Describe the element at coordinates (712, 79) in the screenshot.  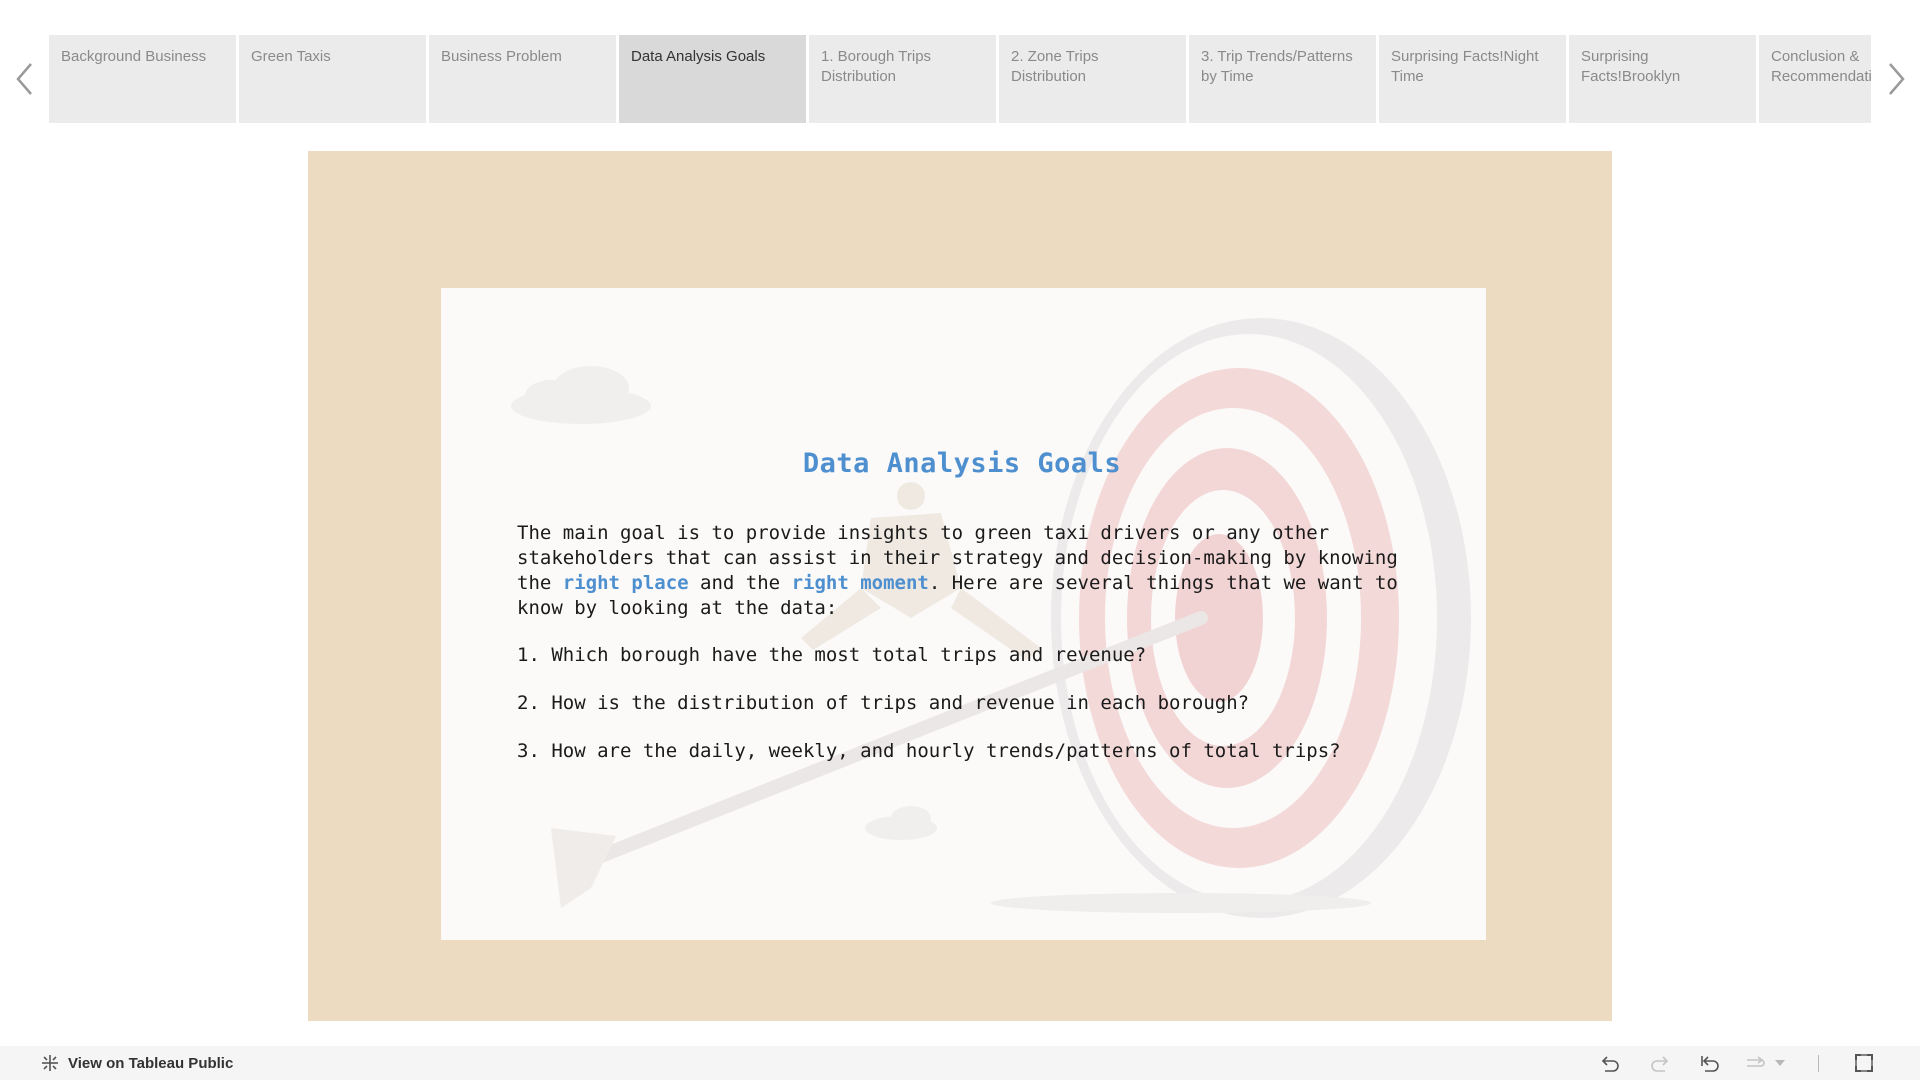
I see `tab-data-analysis-goals: Data Analysis Goals` at that location.